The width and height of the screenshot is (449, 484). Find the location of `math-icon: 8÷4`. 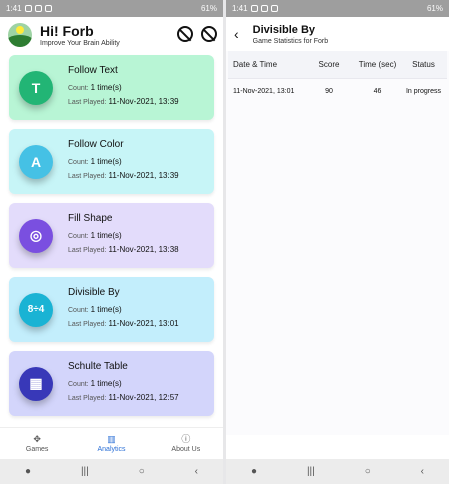

math-icon: 8÷4 is located at coordinates (36, 309).